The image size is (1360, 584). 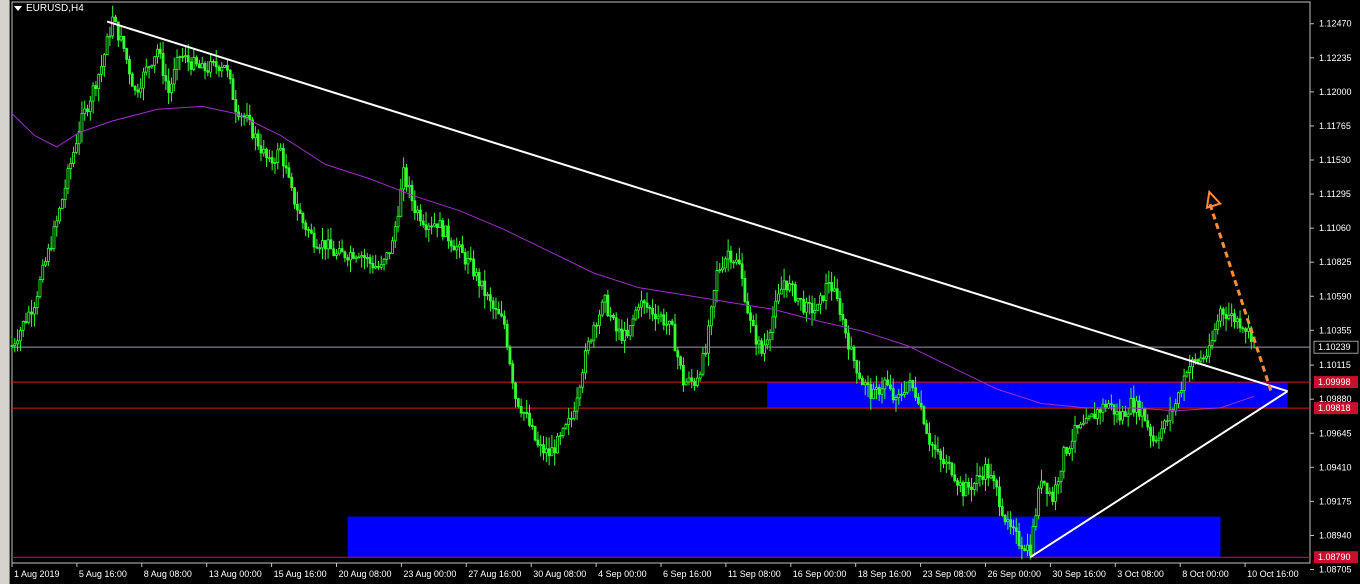 What do you see at coordinates (18, 8) in the screenshot?
I see `dropdown-triangle-icon` at bounding box center [18, 8].